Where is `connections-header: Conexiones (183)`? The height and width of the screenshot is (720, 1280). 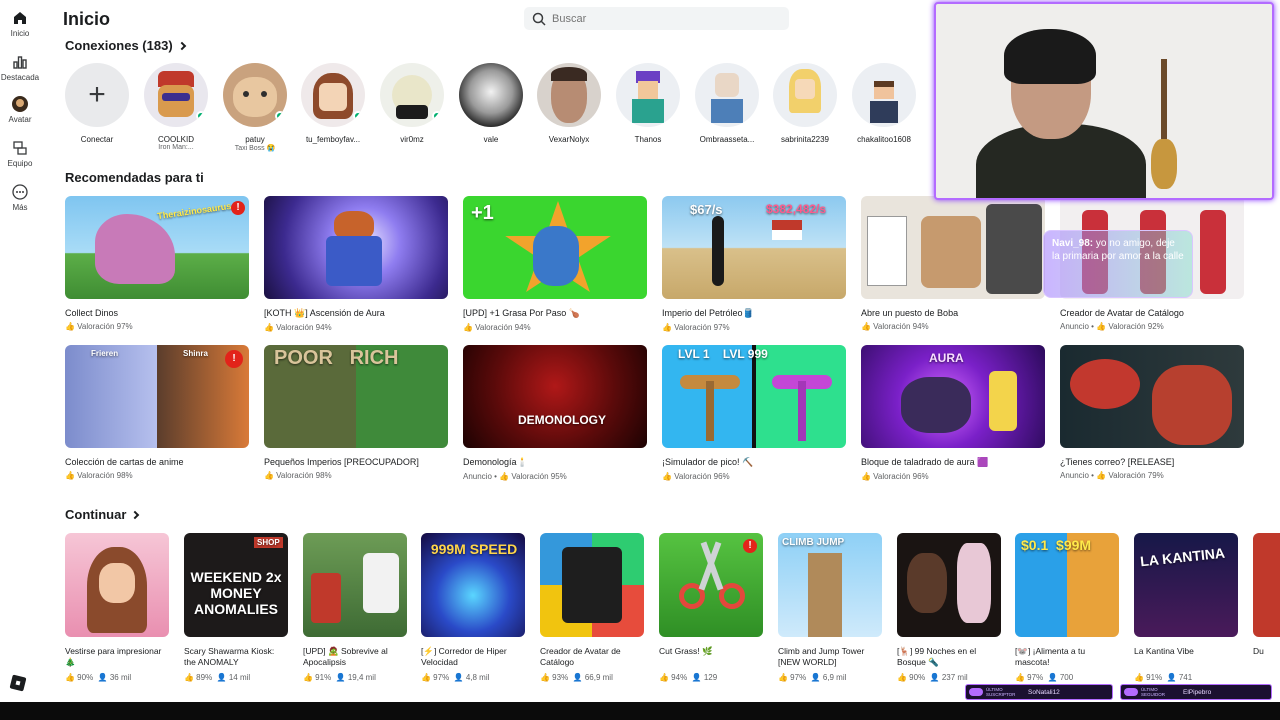
connections-header: Conexiones (183) is located at coordinates (125, 45).